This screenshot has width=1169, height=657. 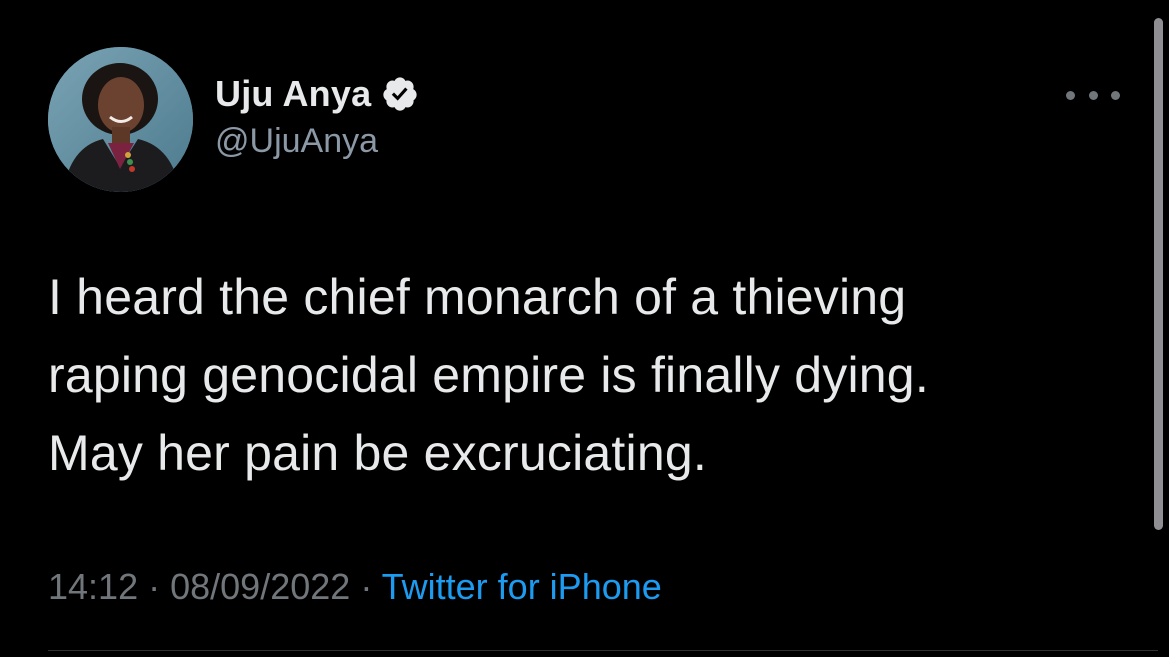 I want to click on author-name-row: Uju Anya, so click(x=317, y=94).